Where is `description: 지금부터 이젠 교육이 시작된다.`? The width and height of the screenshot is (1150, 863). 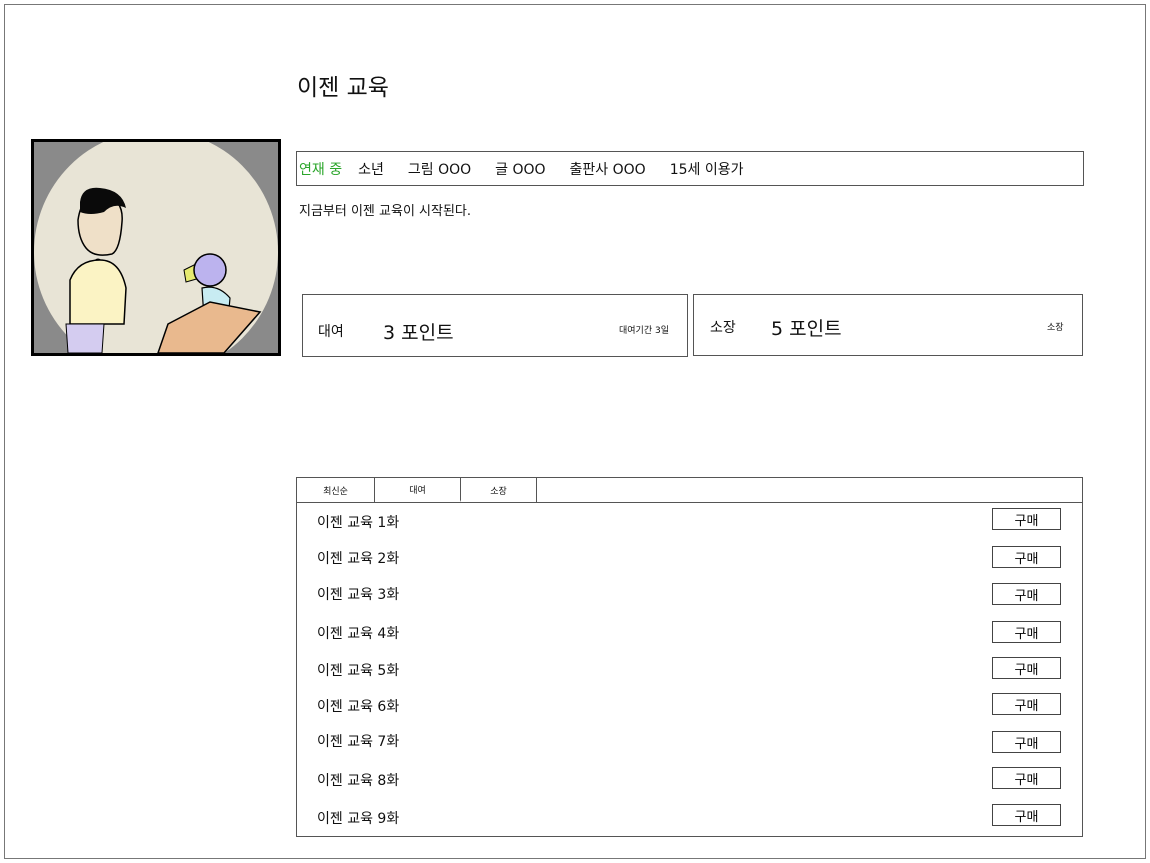
description: 지금부터 이젠 교육이 시작된다. is located at coordinates (385, 211).